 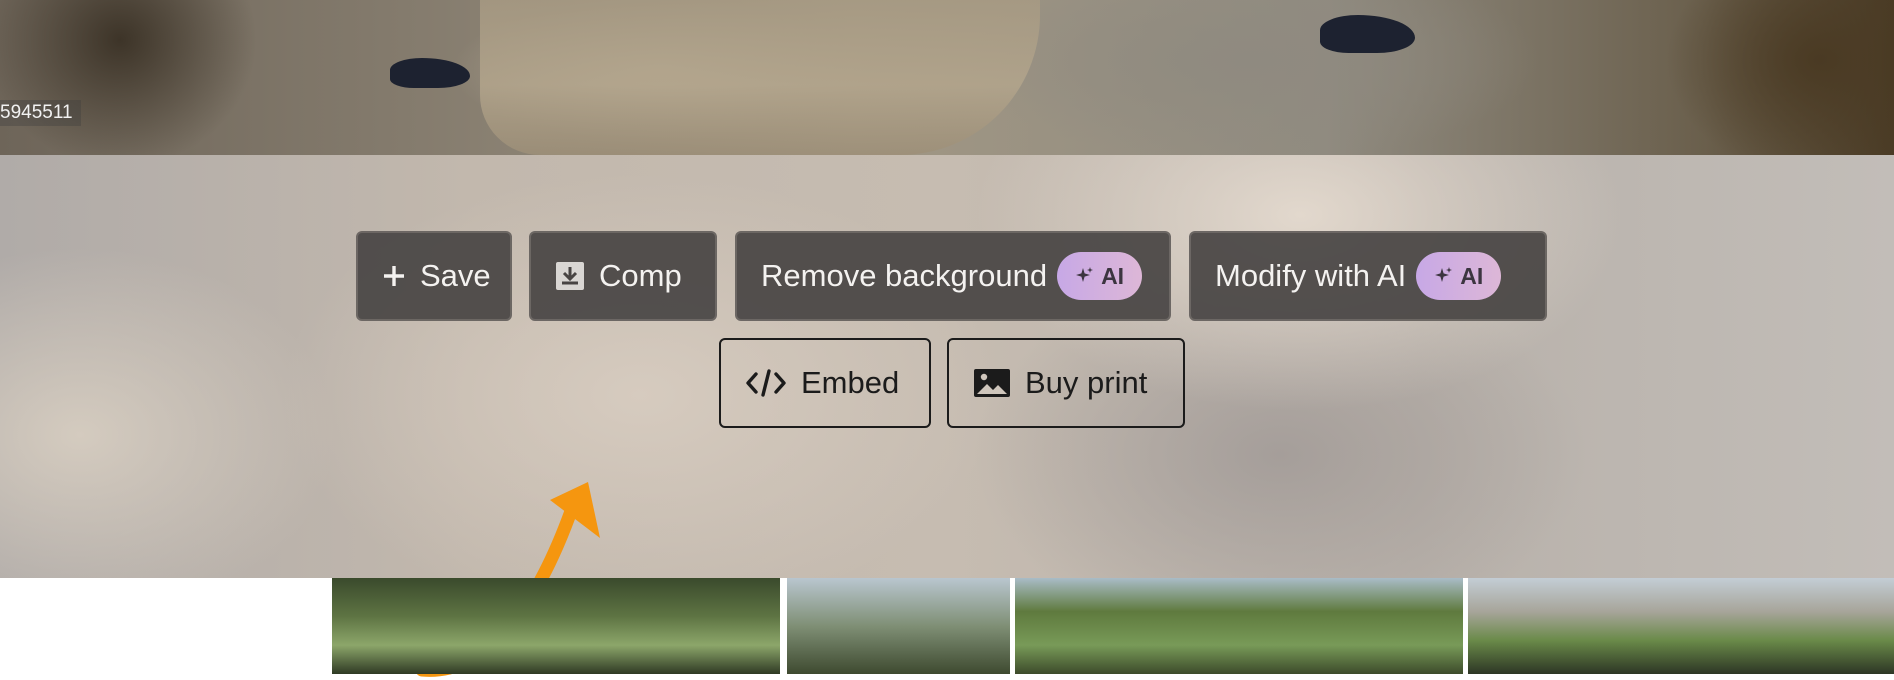 I want to click on download-icon, so click(x=570, y=276).